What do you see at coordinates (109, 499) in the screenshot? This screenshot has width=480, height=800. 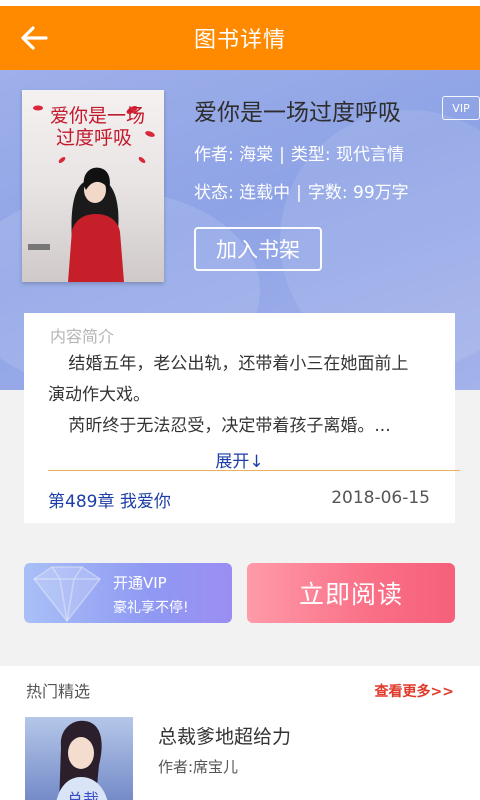 I see `latest-chapter-link: 第489章 我爱你` at bounding box center [109, 499].